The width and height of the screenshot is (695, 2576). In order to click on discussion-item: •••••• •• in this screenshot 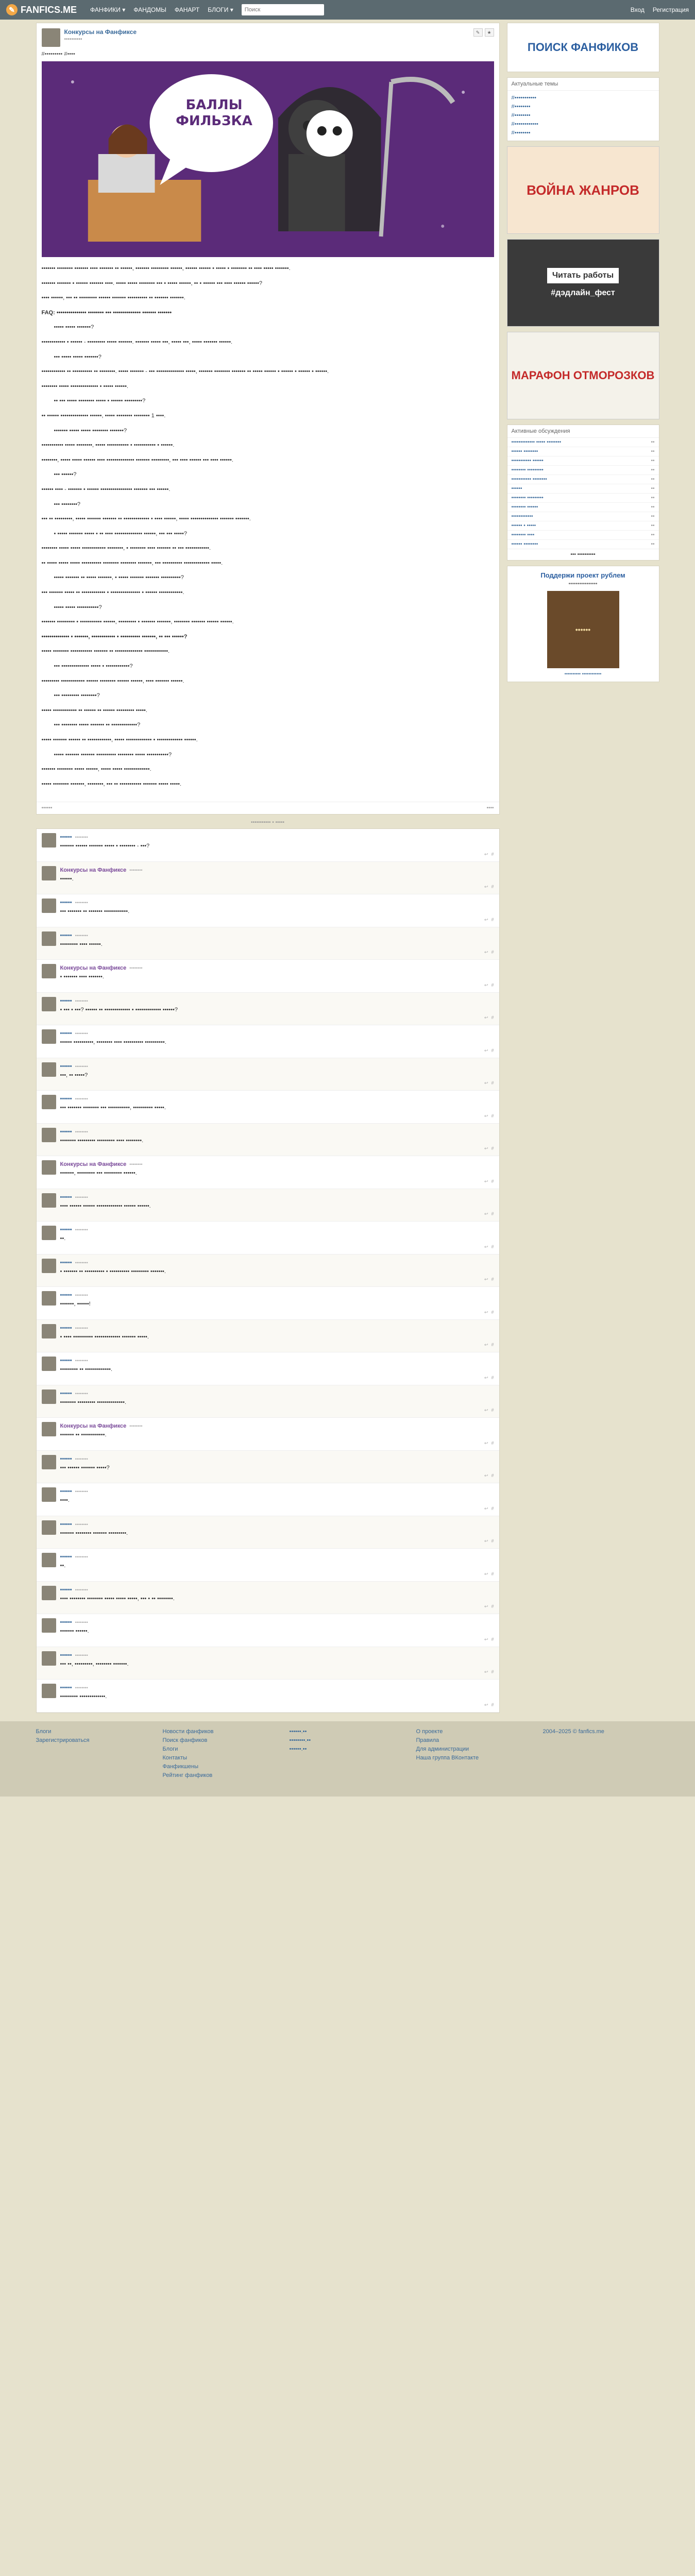, I will do `click(583, 489)`.